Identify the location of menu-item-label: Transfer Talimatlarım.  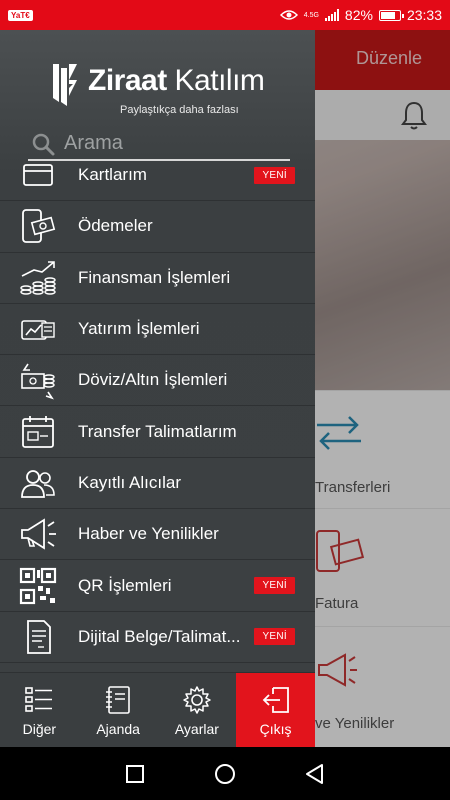
(157, 431).